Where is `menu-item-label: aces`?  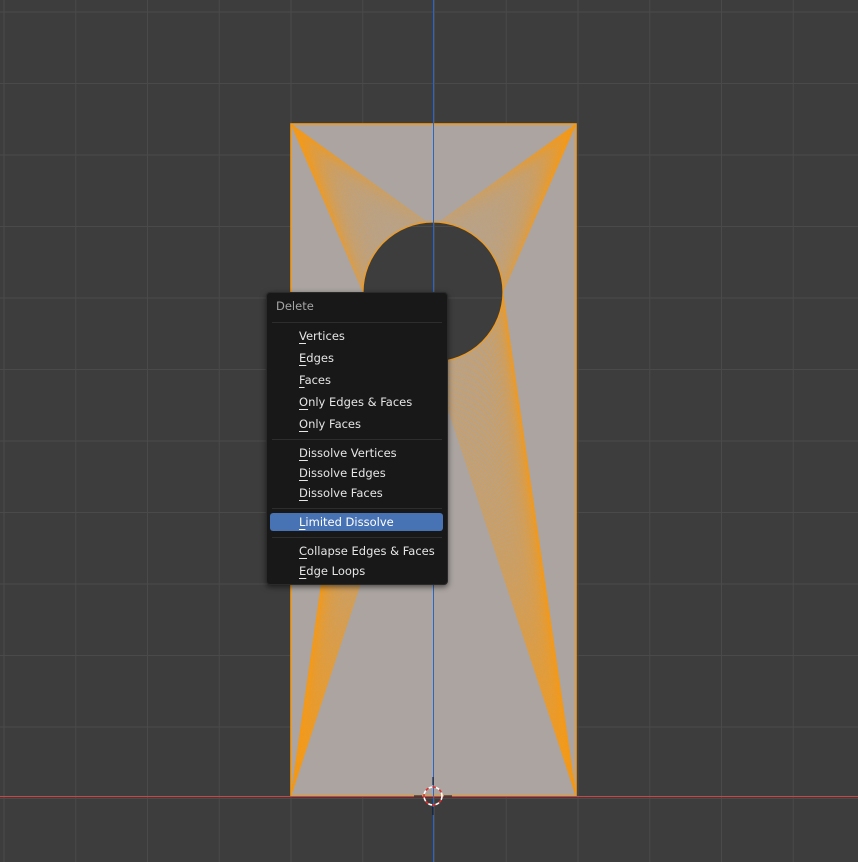 menu-item-label: aces is located at coordinates (317, 380).